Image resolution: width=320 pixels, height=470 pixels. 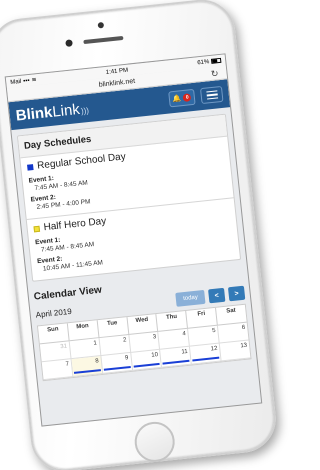 I want to click on calendar-day: 12, so click(x=206, y=354).